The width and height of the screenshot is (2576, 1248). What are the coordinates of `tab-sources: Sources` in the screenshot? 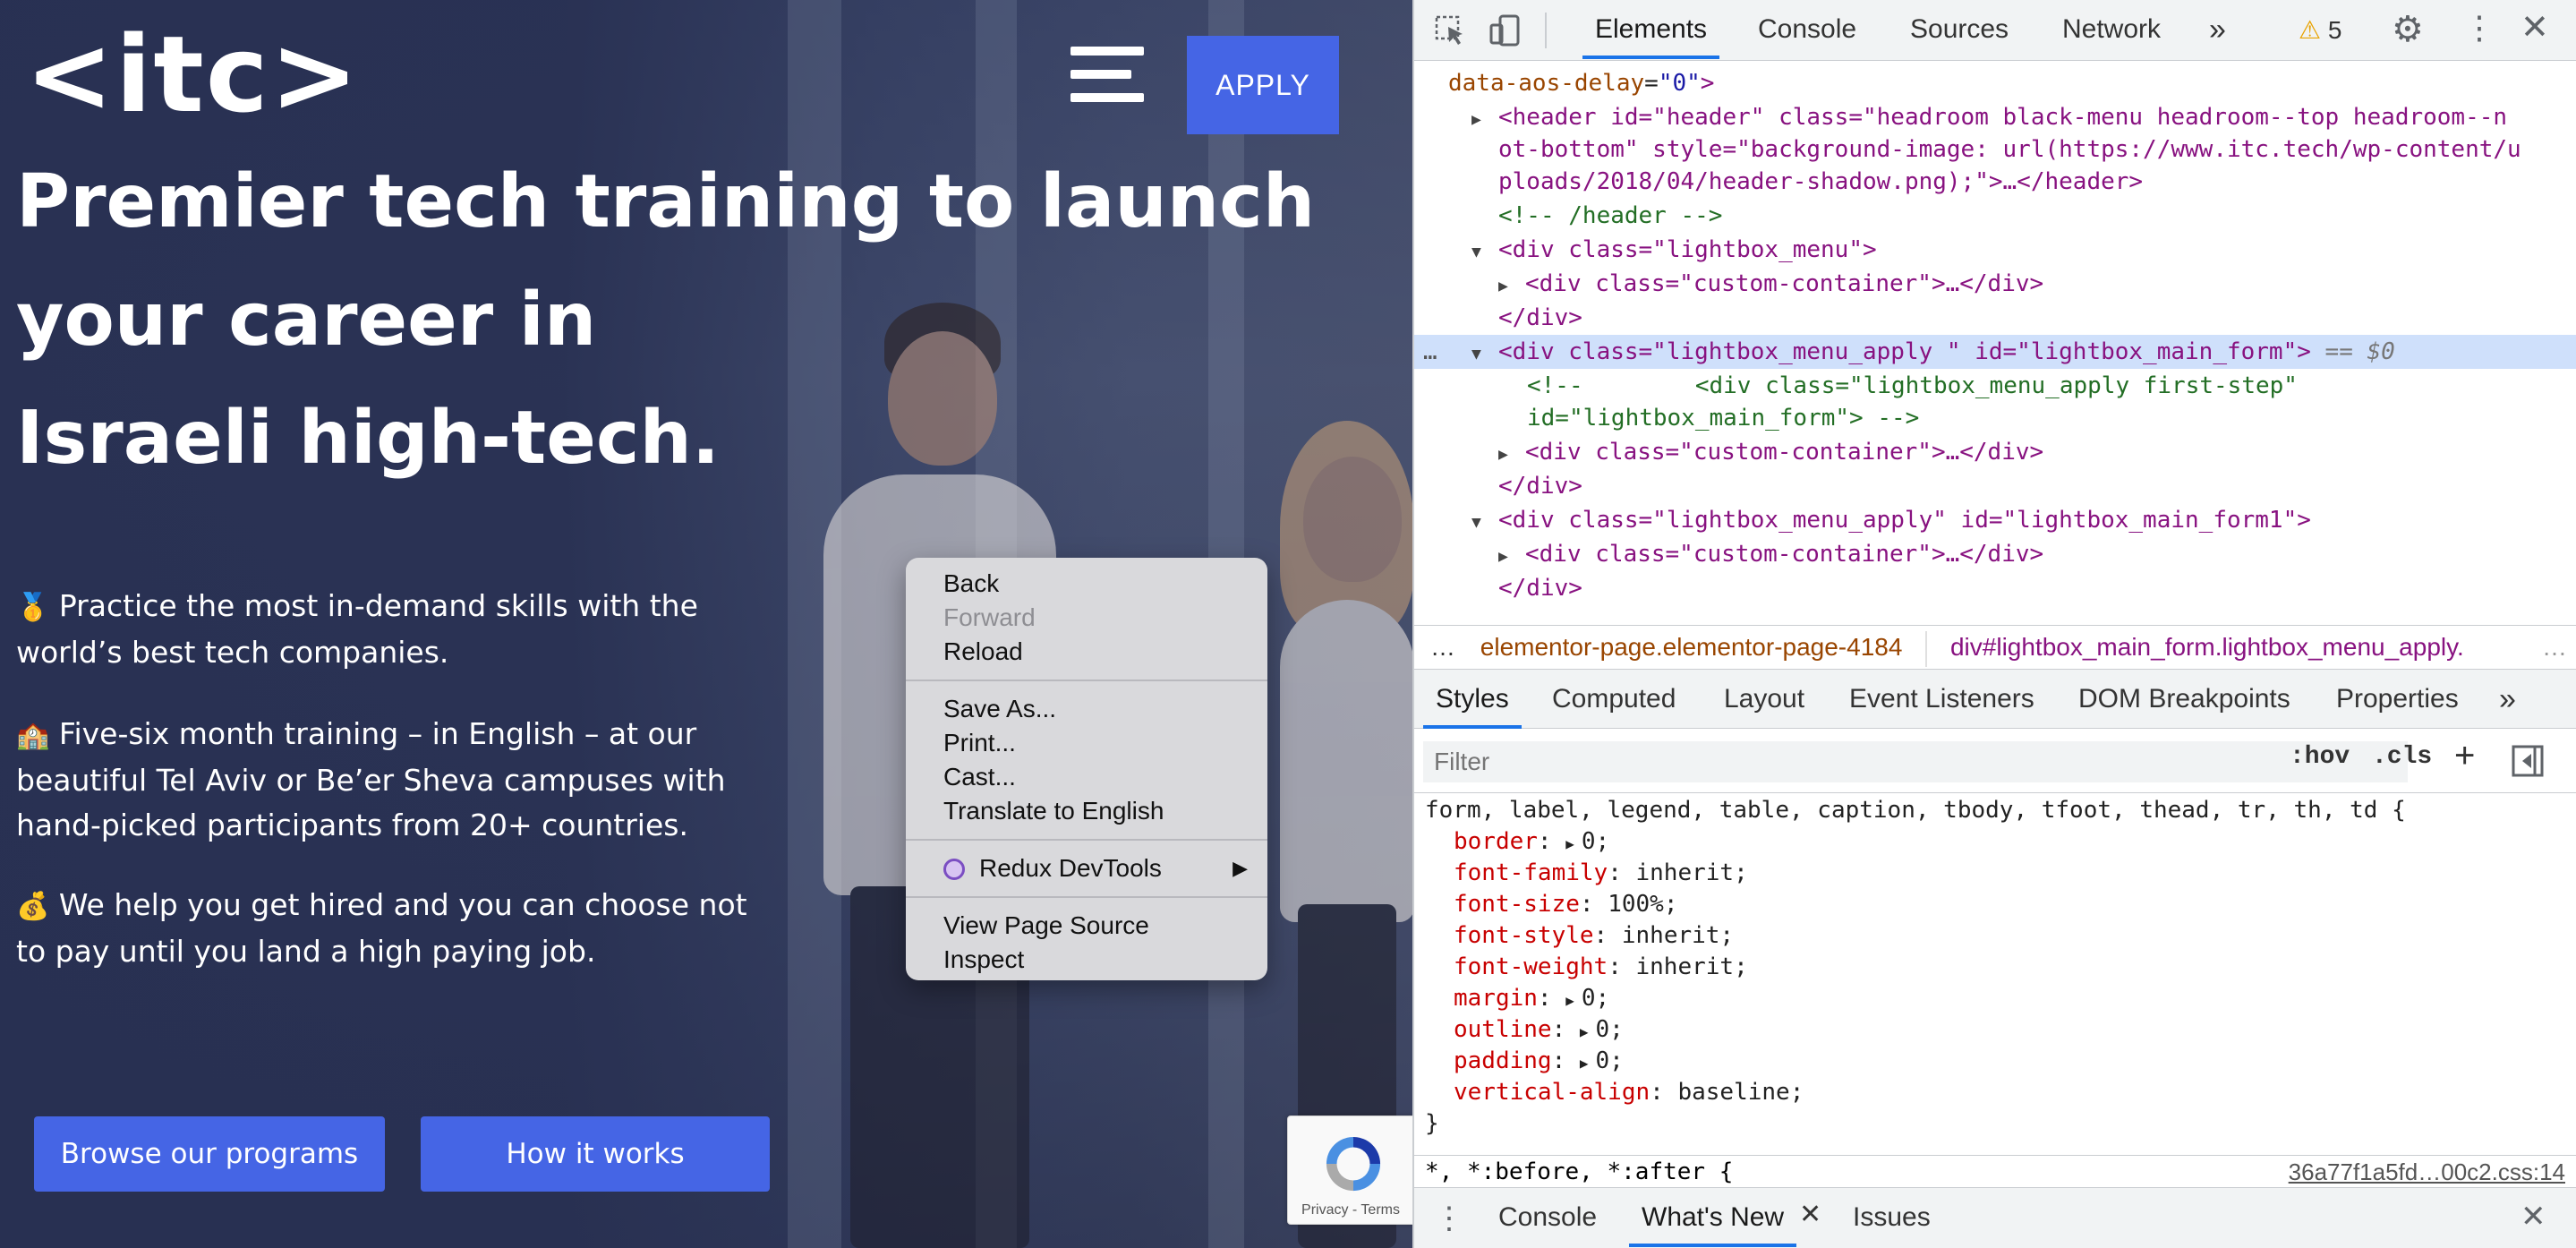 It's located at (1959, 29).